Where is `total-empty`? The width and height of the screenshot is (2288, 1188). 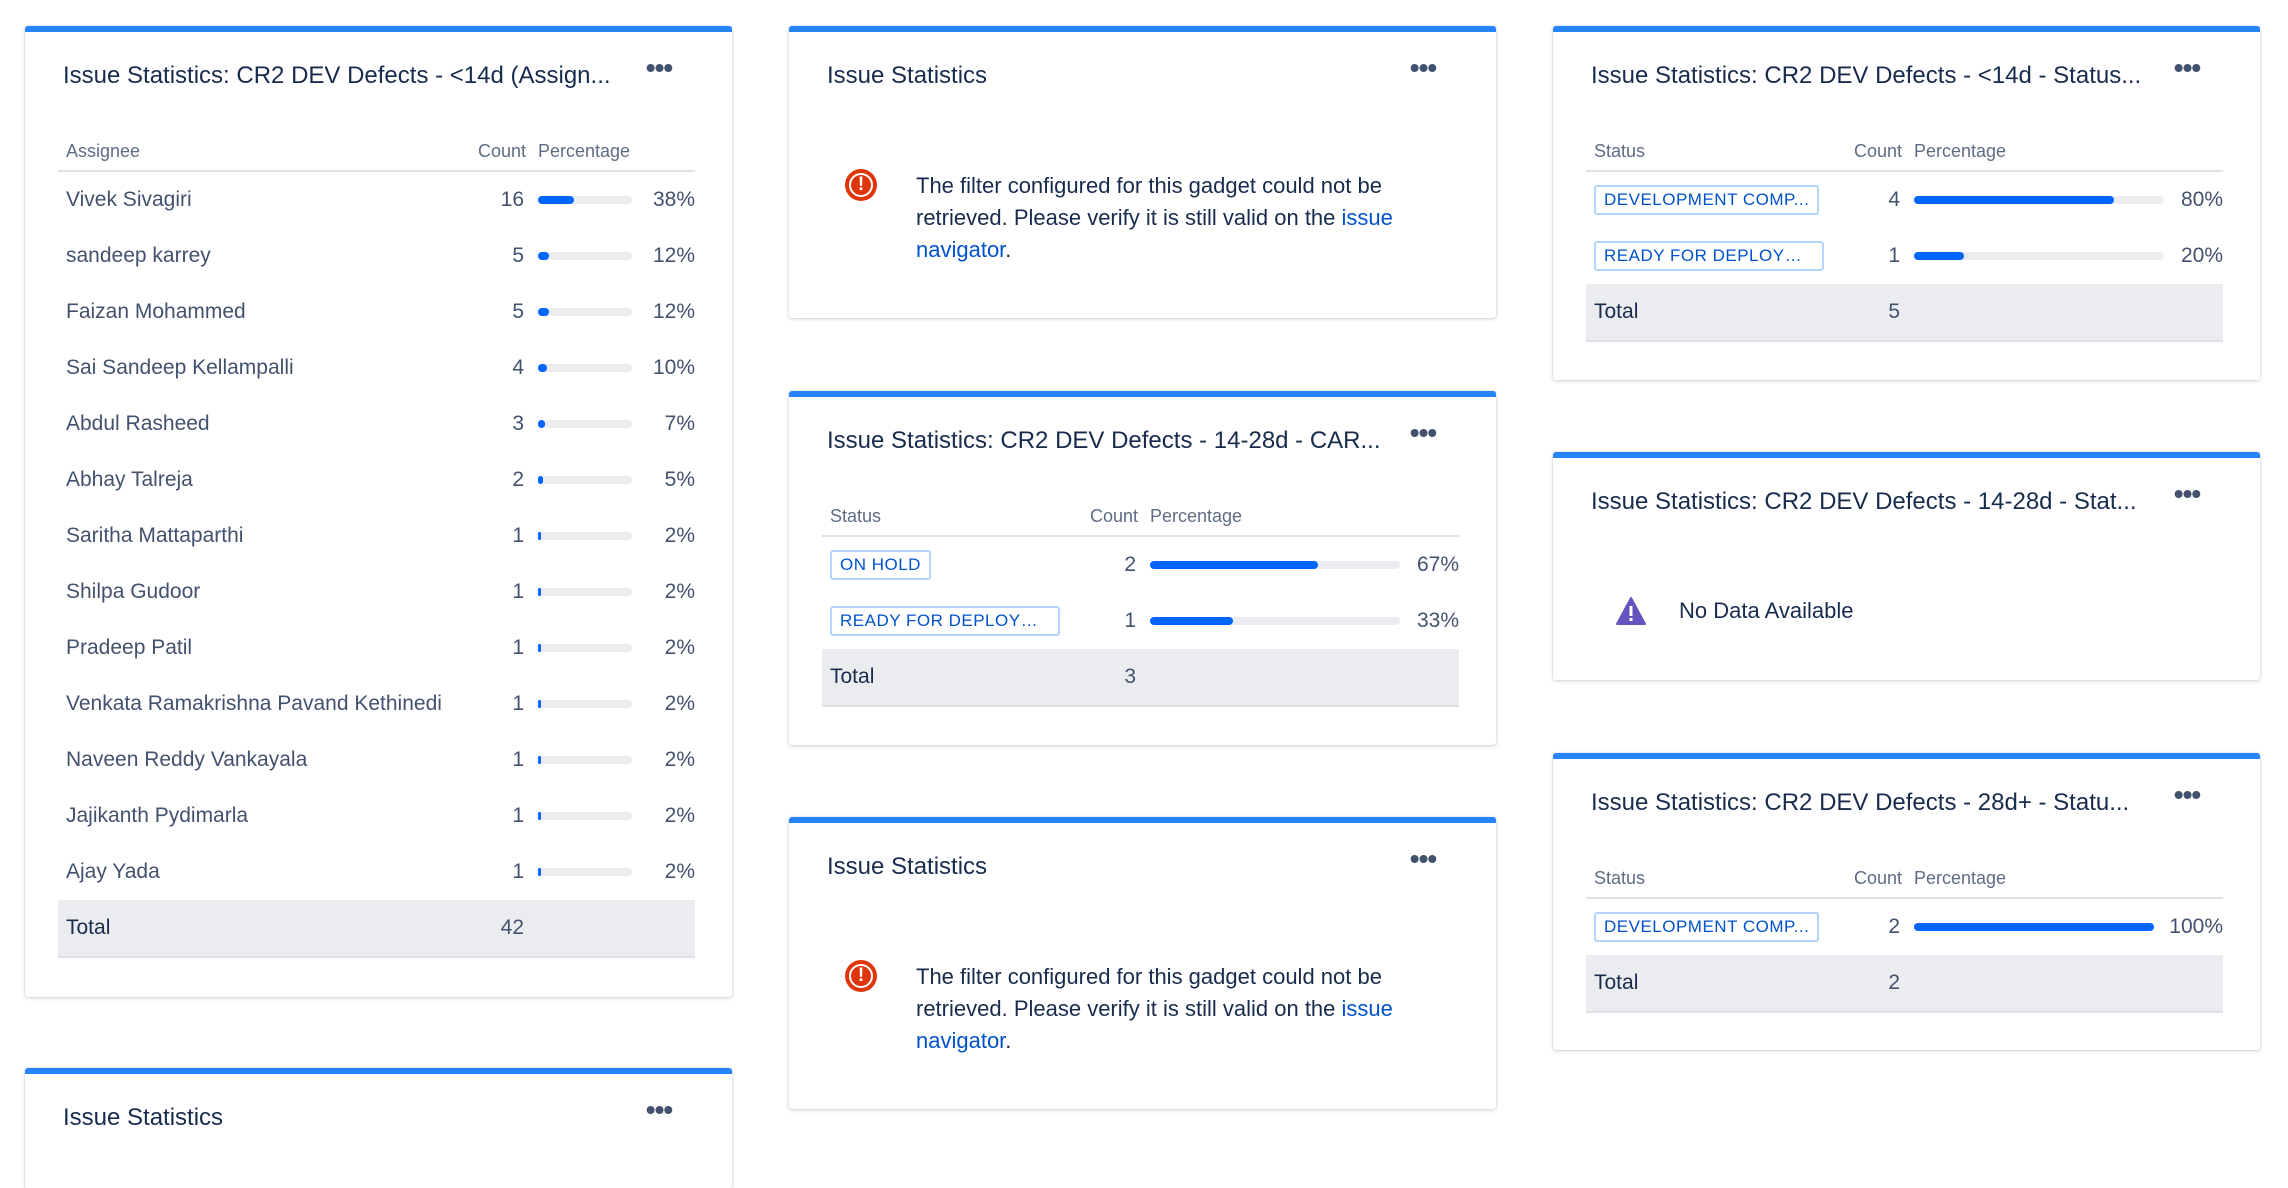 total-empty is located at coordinates (581, 929).